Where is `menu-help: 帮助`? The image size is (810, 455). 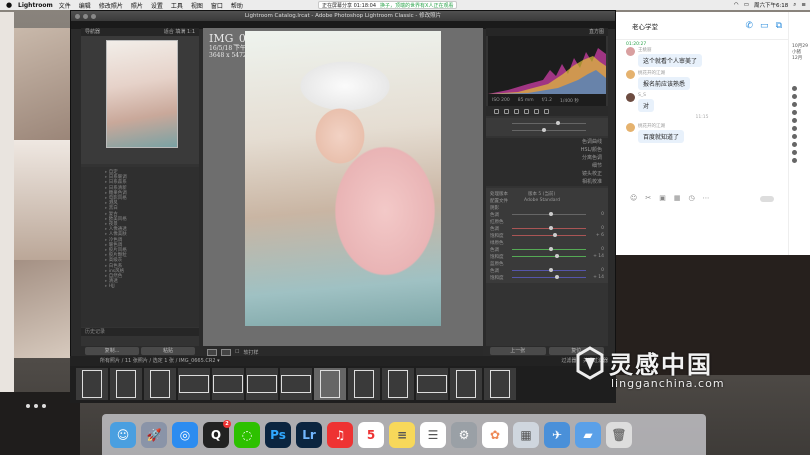
menu-help: 帮助 is located at coordinates (237, 5).